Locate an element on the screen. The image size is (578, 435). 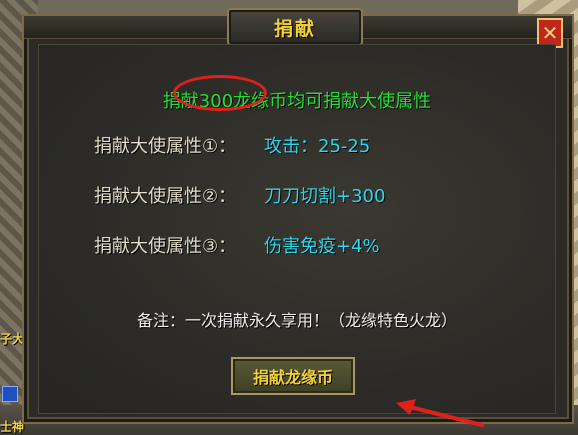
attribute-label: 捐献大使属性①： is located at coordinates (165, 146).